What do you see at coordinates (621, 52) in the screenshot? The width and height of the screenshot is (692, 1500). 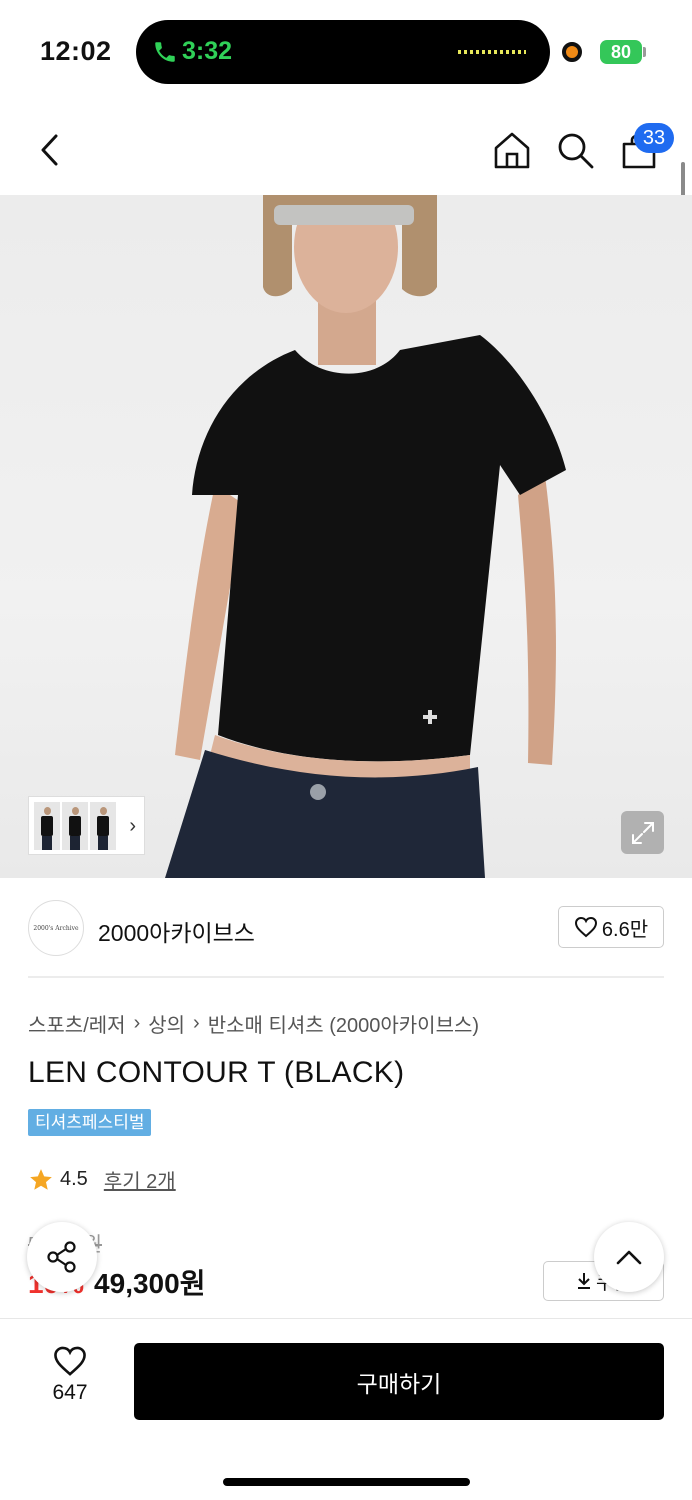 I see `battery-indicator: 80` at bounding box center [621, 52].